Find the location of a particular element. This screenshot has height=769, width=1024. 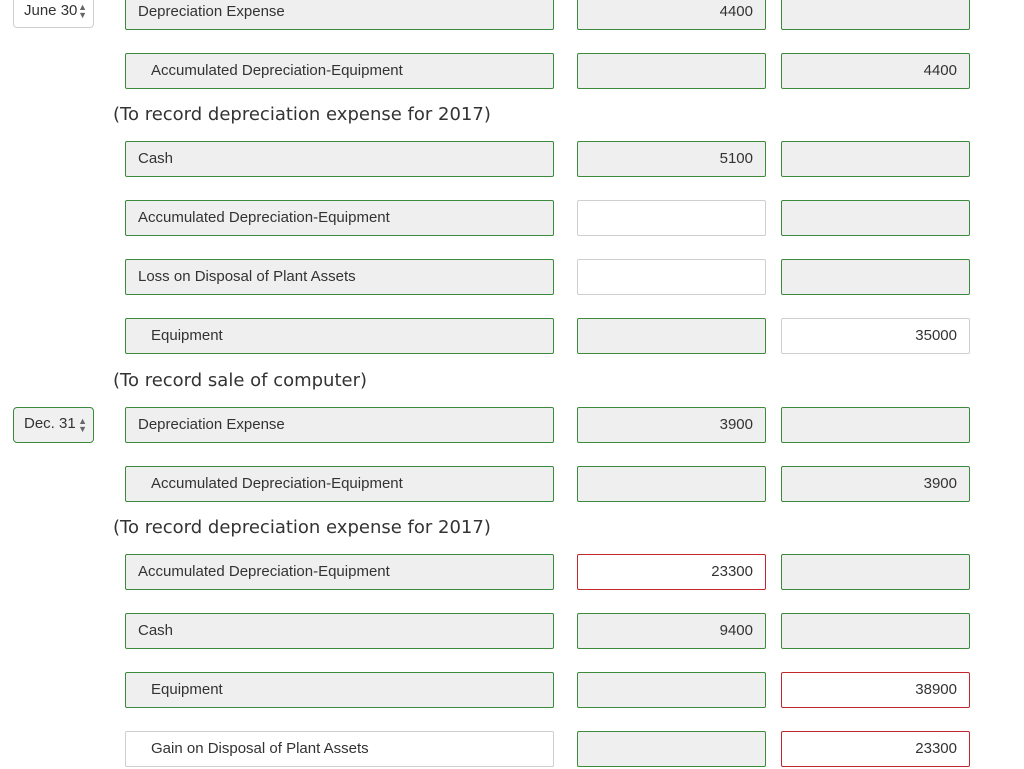

entry-note: (To record sale of computer) is located at coordinates (240, 380).